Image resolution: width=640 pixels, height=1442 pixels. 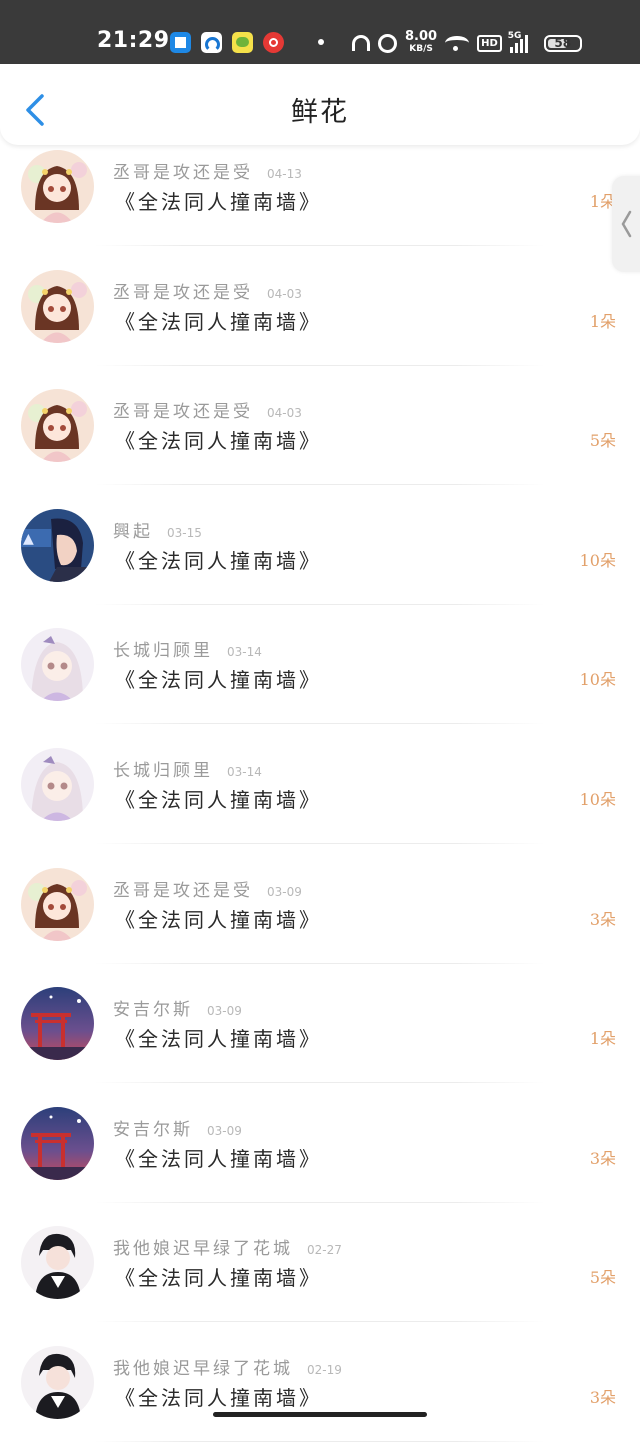 What do you see at coordinates (153, 1010) in the screenshot?
I see `username-text: 安吉尔斯` at bounding box center [153, 1010].